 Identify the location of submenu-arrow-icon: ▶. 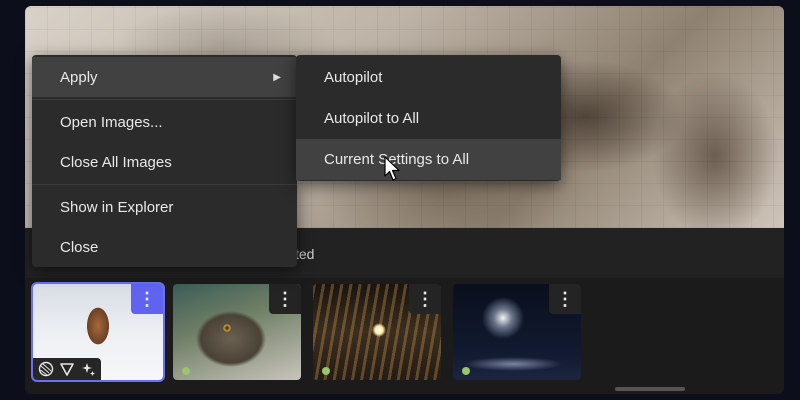
(277, 77).